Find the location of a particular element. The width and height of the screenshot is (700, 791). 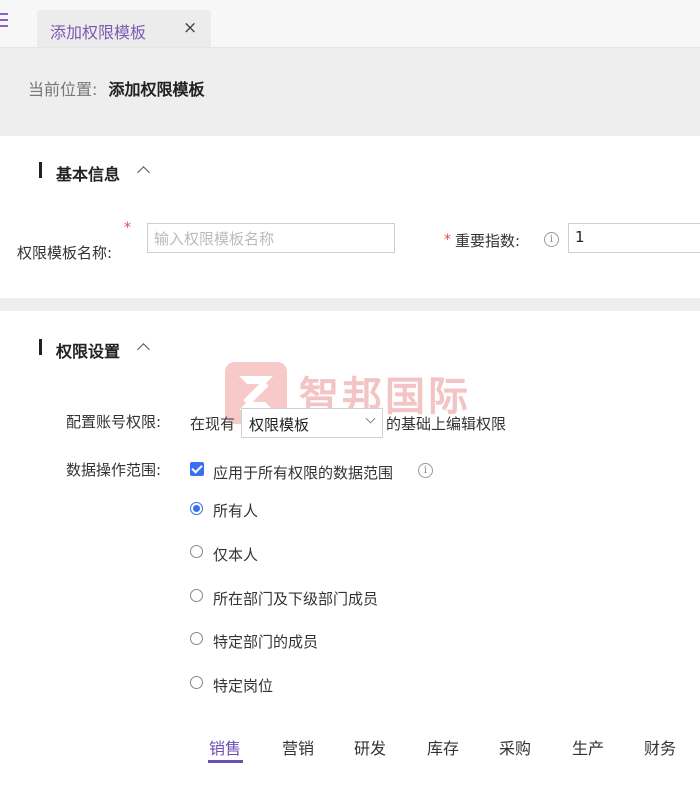

radio-specific-dept is located at coordinates (196, 638).